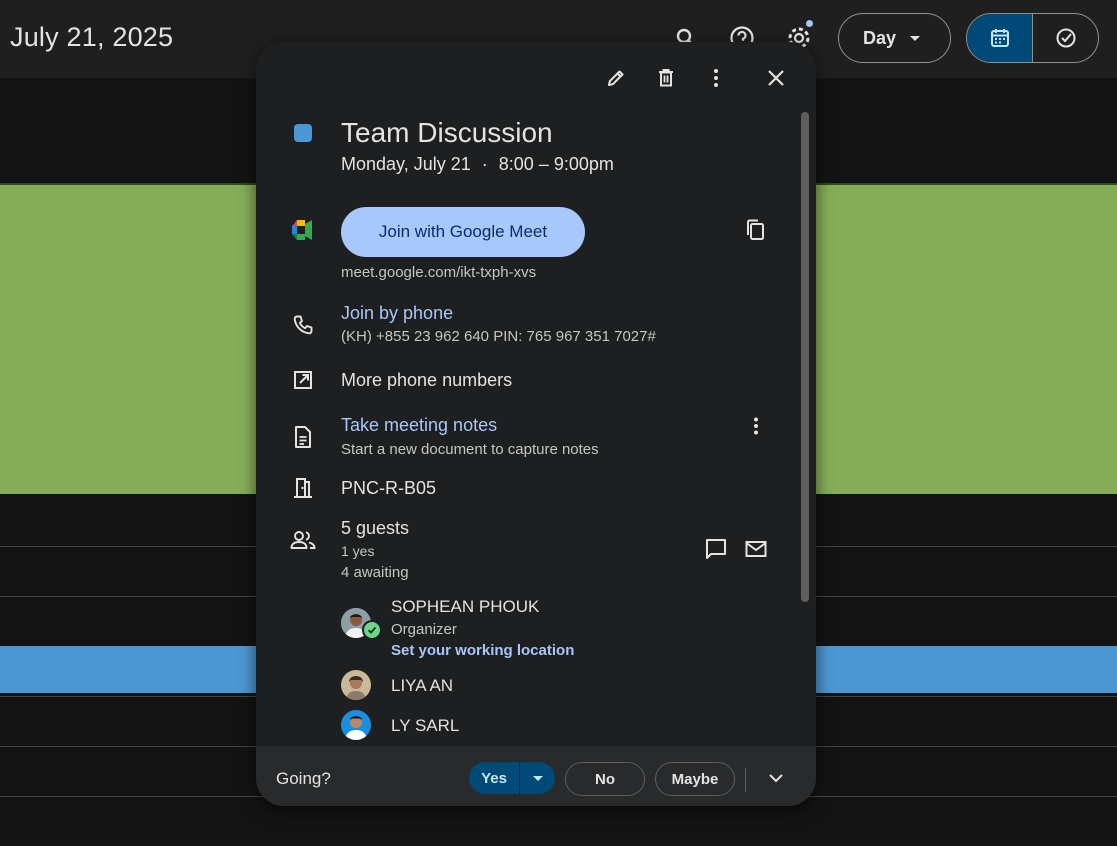 The image size is (1117, 846). I want to click on rsvp-options-dropdown, so click(537, 778).